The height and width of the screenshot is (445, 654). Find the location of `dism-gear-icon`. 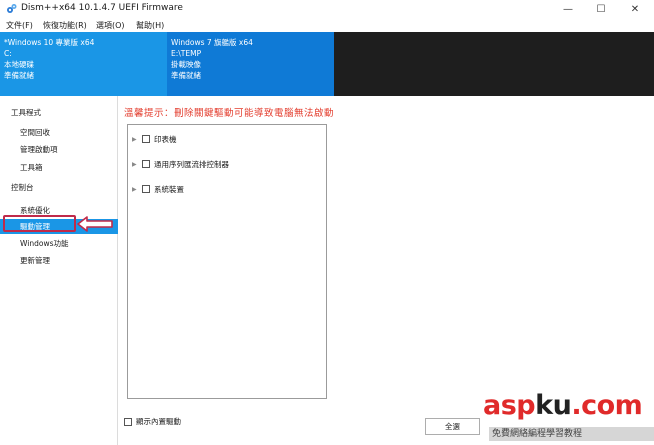

dism-gear-icon is located at coordinates (12, 8).